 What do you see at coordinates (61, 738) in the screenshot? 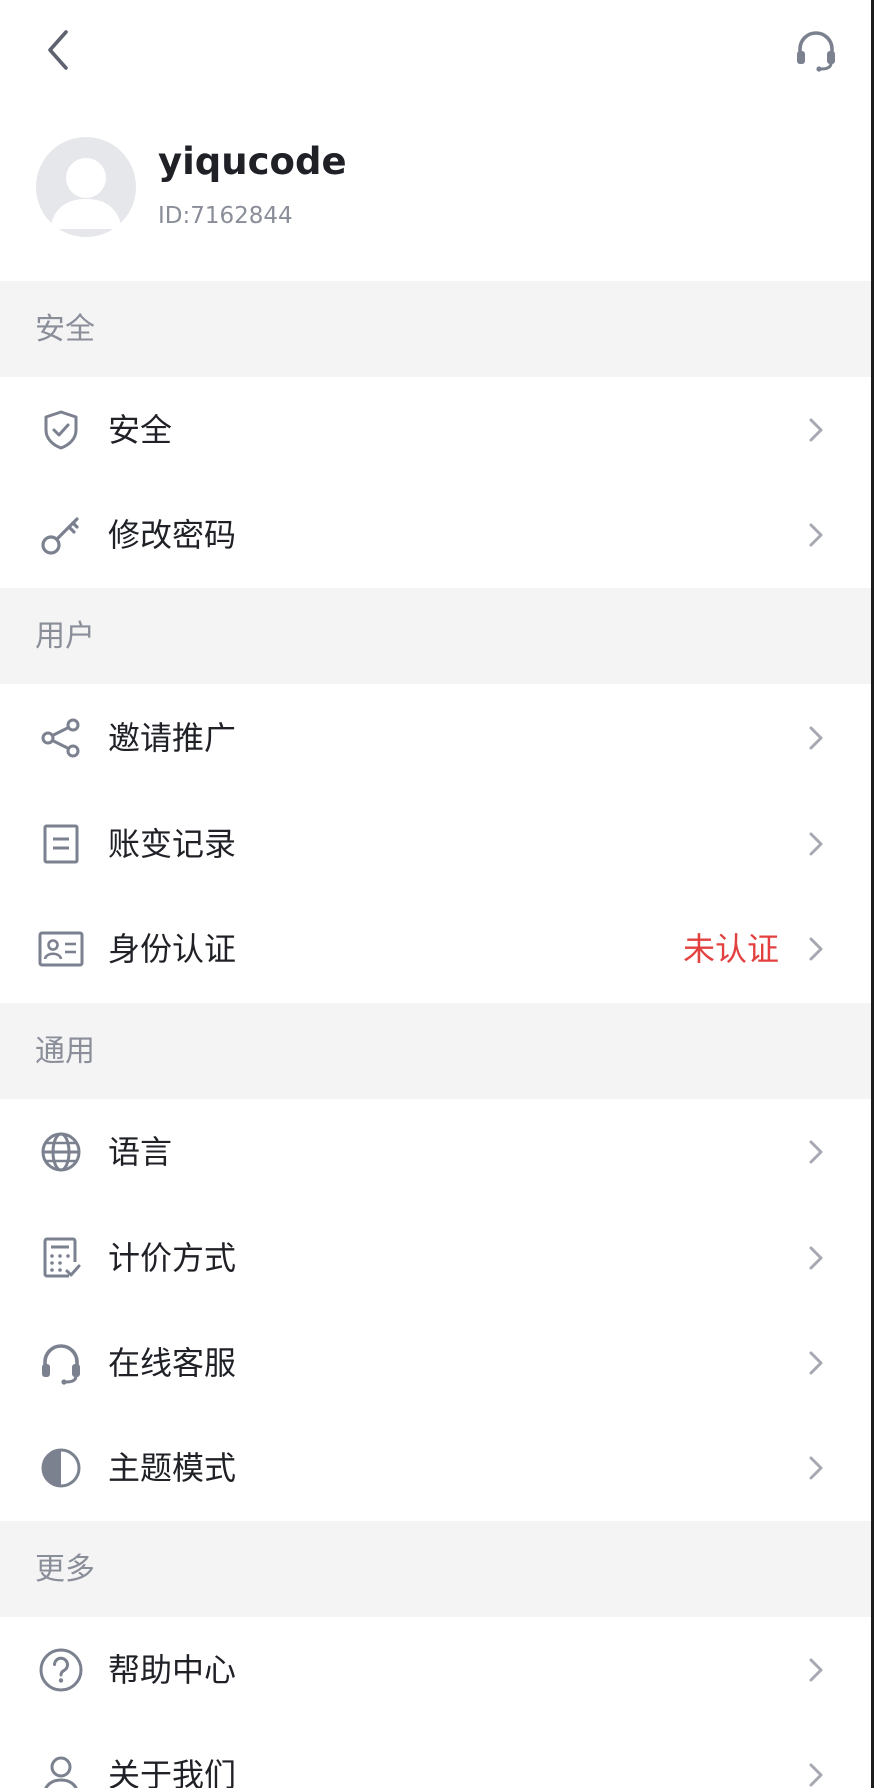
I see `share-icon` at bounding box center [61, 738].